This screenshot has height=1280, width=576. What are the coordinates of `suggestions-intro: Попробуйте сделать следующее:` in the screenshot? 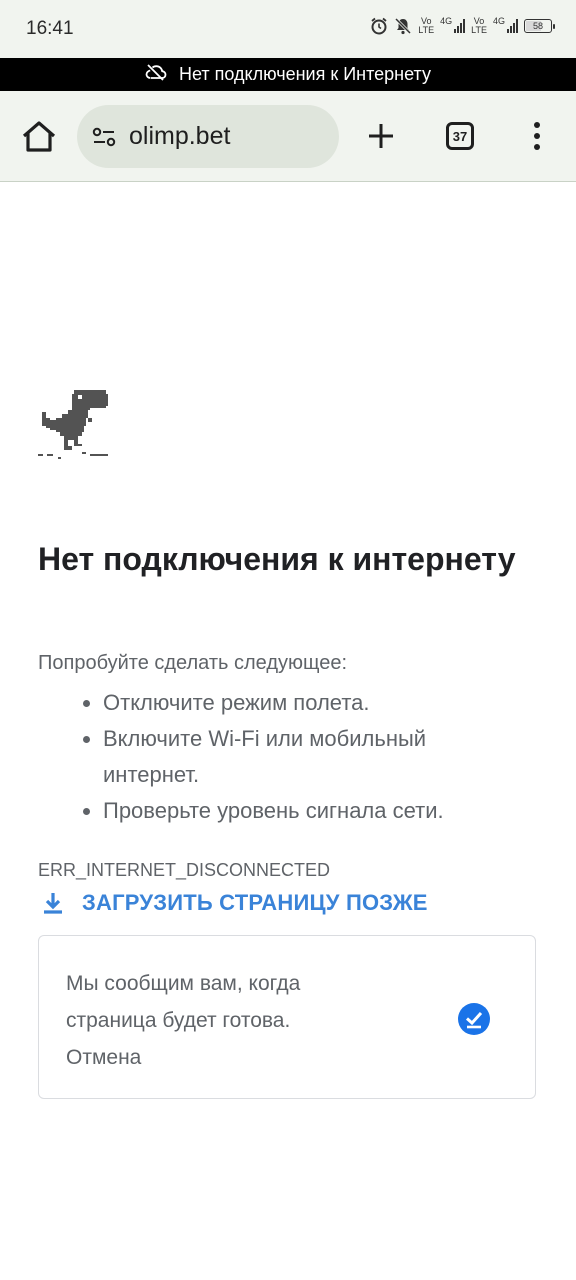 It's located at (193, 663).